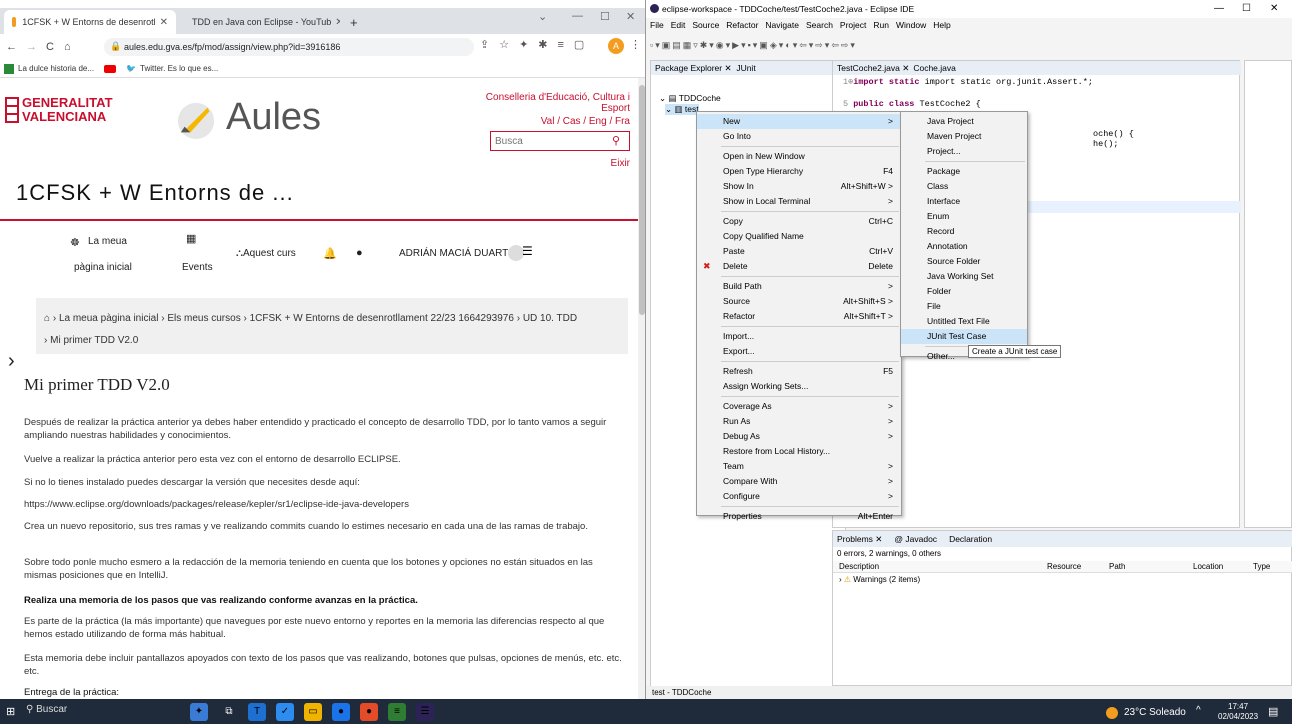 The width and height of the screenshot is (1292, 724). Describe the element at coordinates (610, 163) in the screenshot. I see `logout-link: Eixir` at that location.